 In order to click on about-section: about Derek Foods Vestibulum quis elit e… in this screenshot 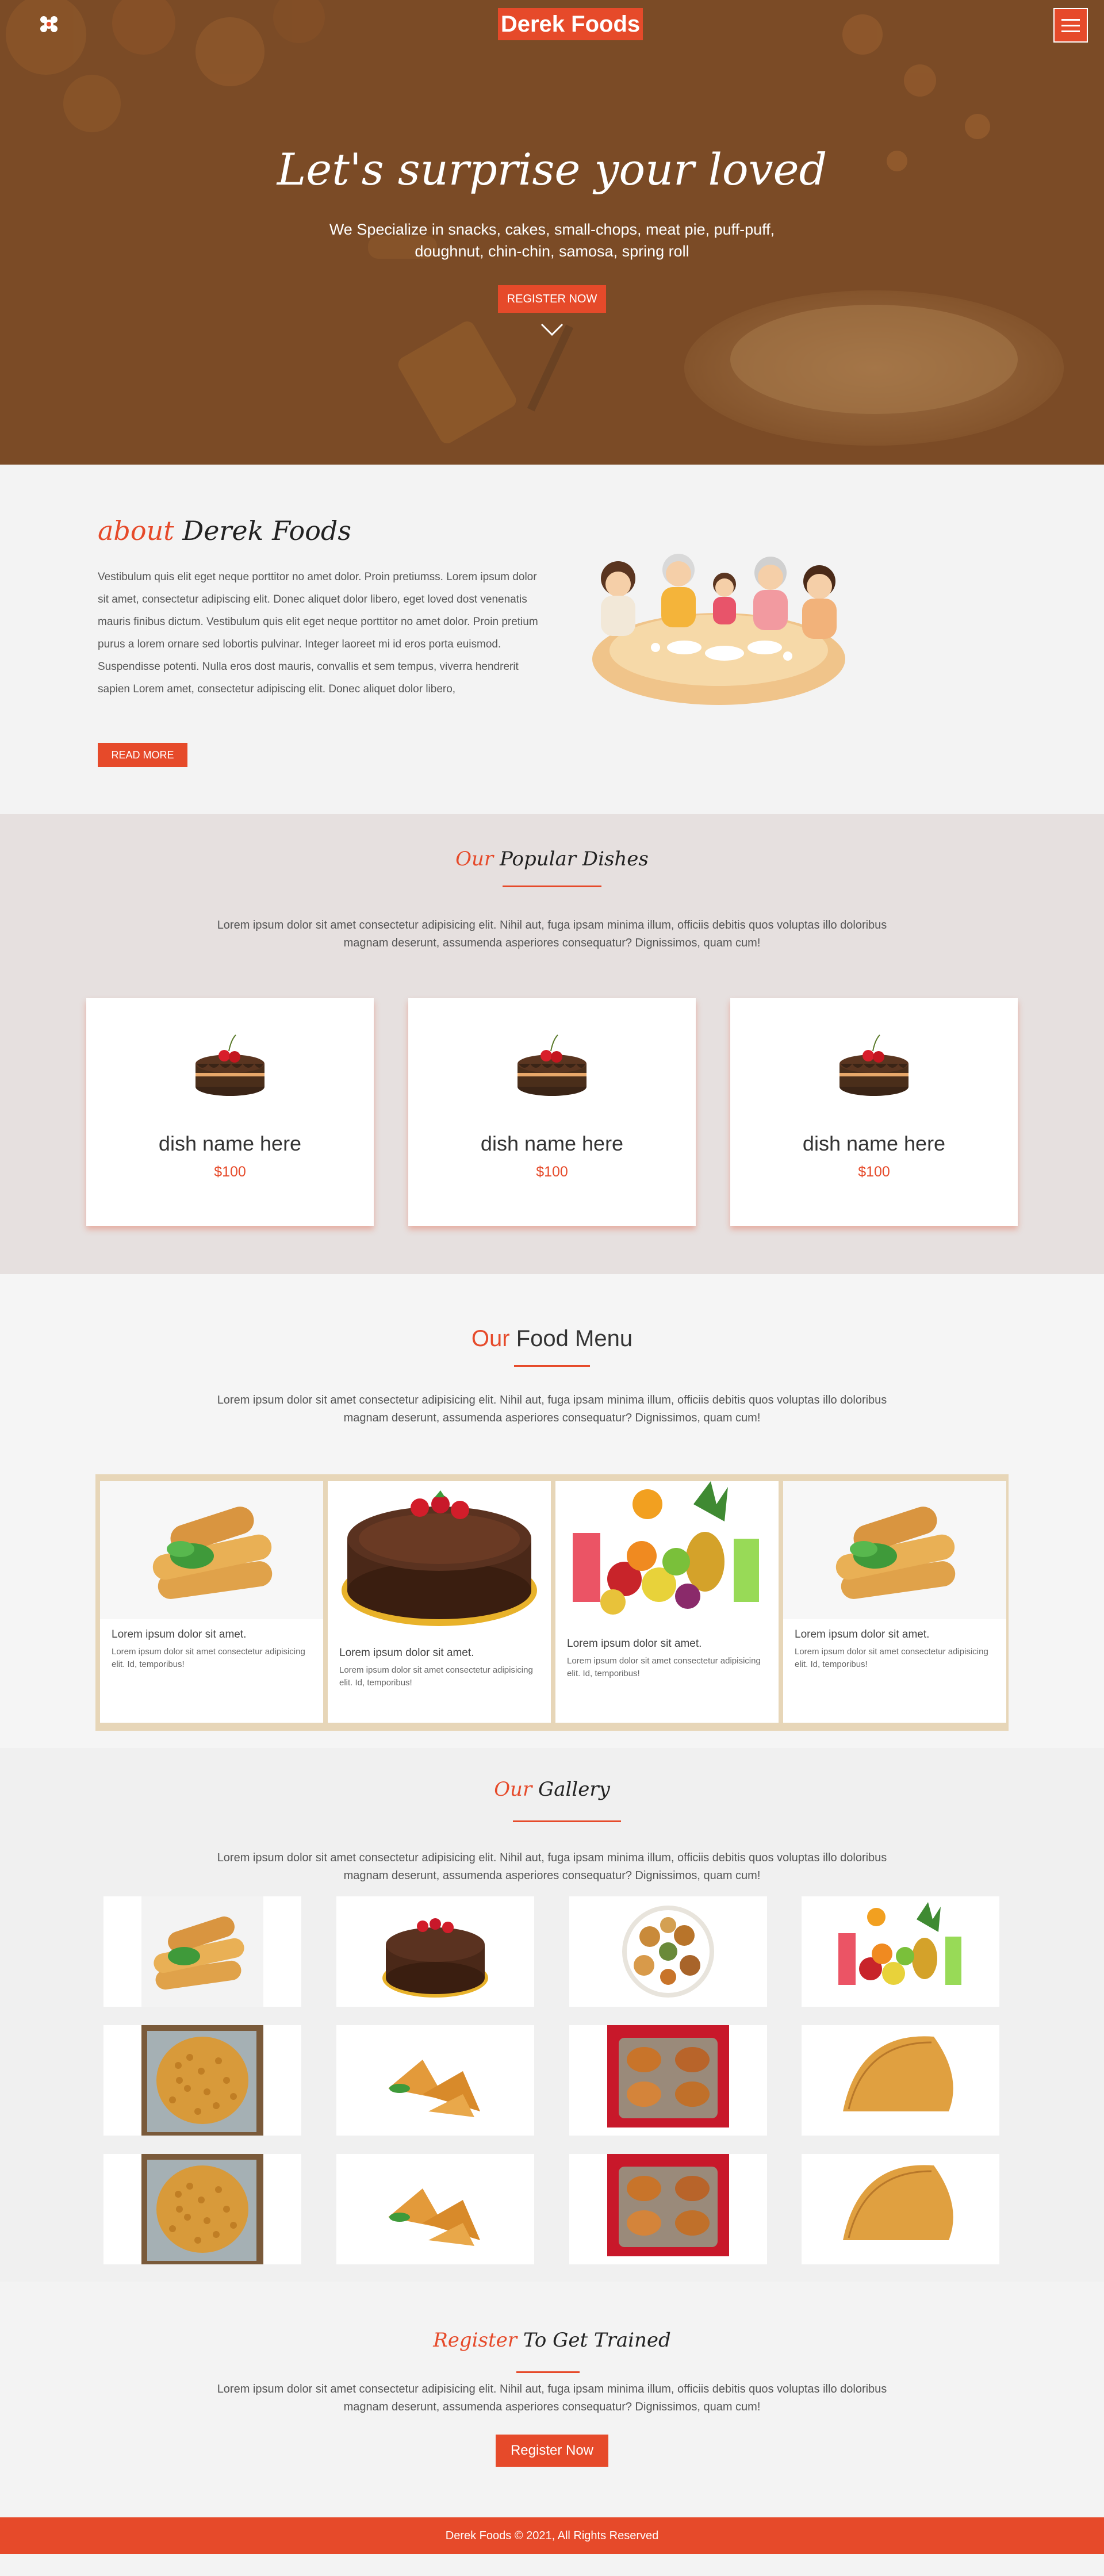, I will do `click(552, 639)`.